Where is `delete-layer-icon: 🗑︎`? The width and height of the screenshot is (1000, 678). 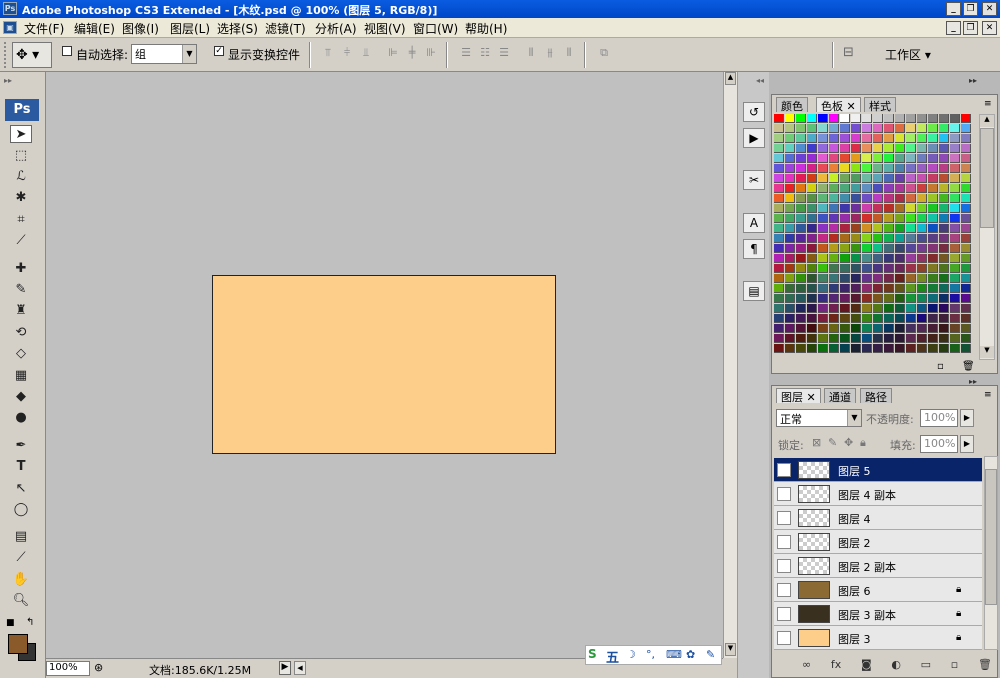
delete-layer-icon: 🗑︎ is located at coordinates (985, 666).